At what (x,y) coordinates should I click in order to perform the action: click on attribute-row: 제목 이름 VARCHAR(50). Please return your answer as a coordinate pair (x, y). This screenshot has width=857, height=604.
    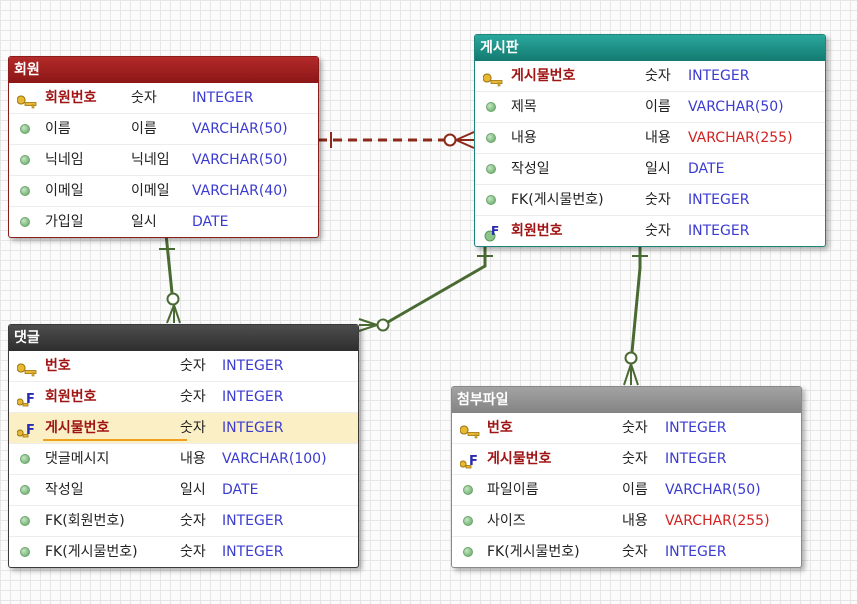
    Looking at the image, I should click on (650, 107).